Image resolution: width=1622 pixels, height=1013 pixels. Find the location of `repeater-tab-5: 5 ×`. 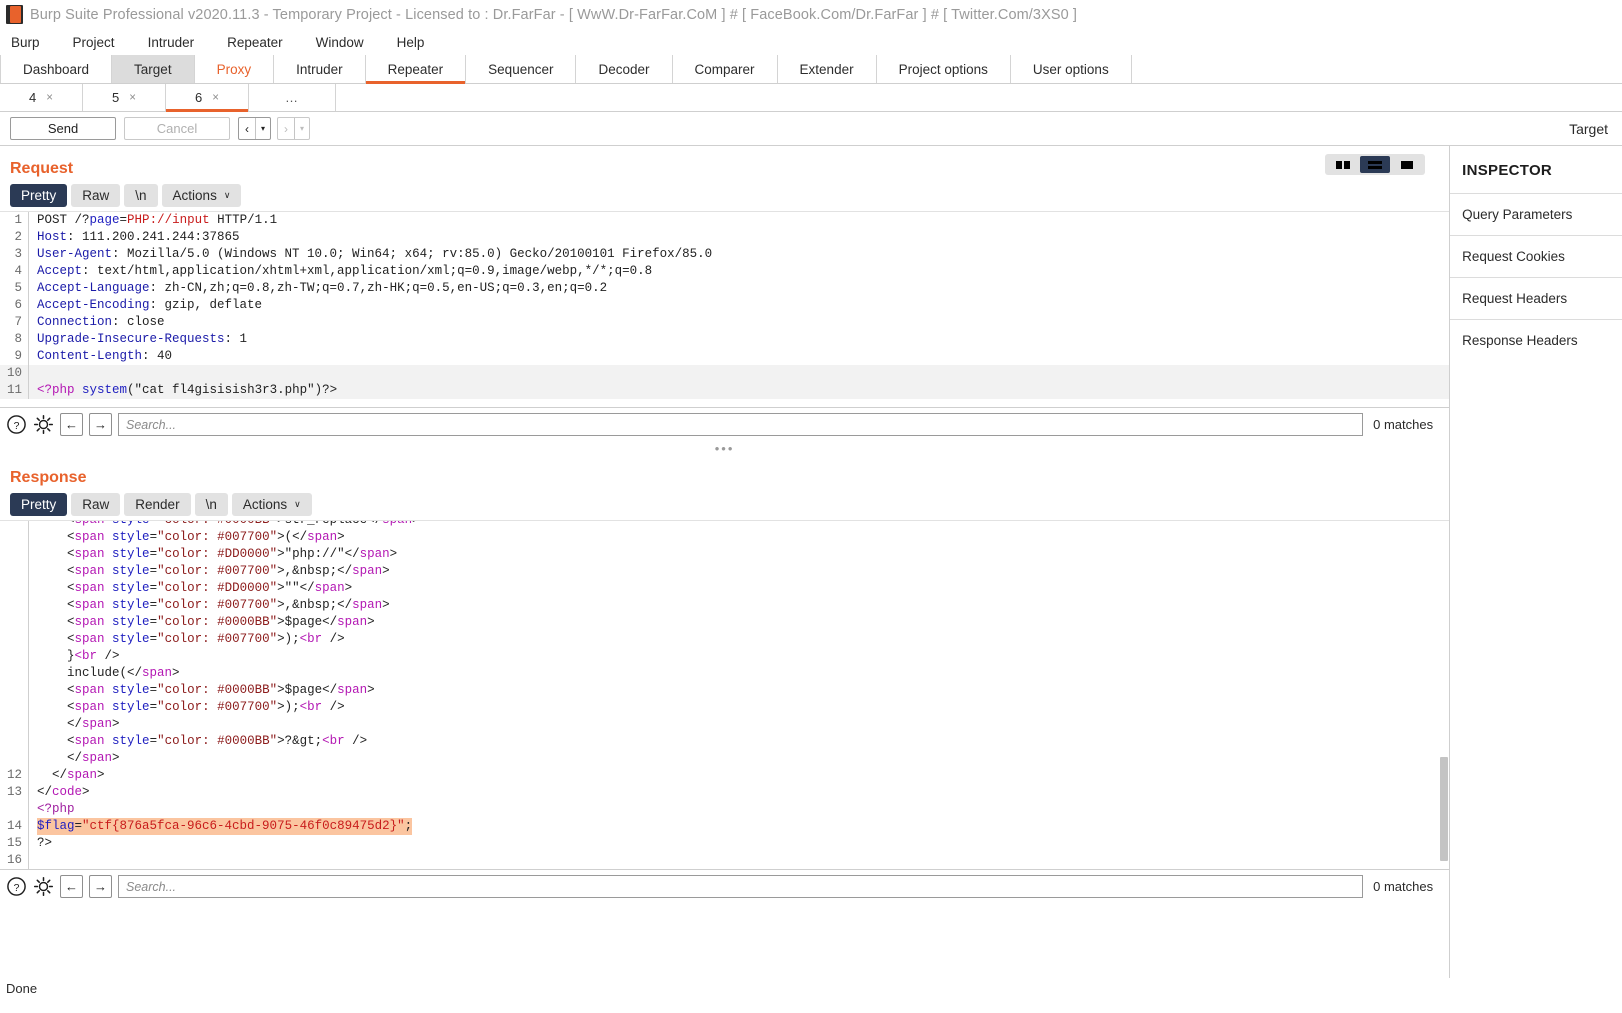

repeater-tab-5: 5 × is located at coordinates (124, 97).